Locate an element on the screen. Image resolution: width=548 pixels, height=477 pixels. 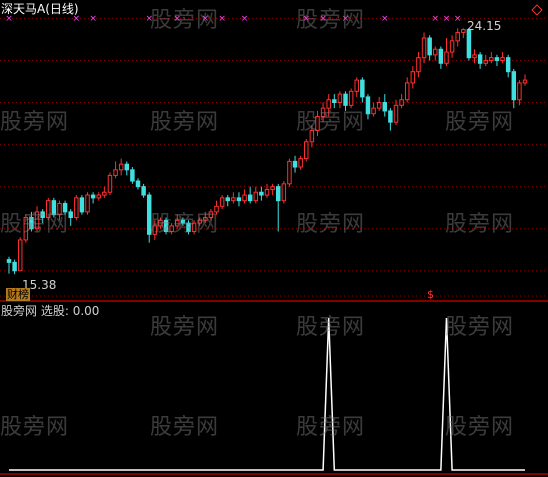
period-label: (日线) is located at coordinates (61, 9).